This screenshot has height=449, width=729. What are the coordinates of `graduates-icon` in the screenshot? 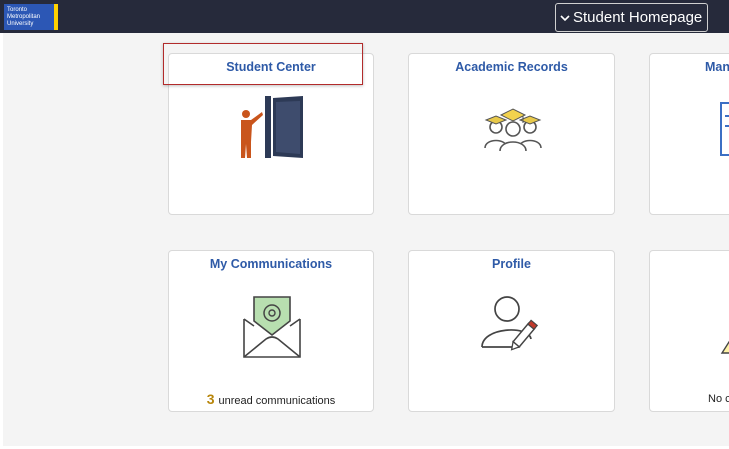 It's located at (513, 130).